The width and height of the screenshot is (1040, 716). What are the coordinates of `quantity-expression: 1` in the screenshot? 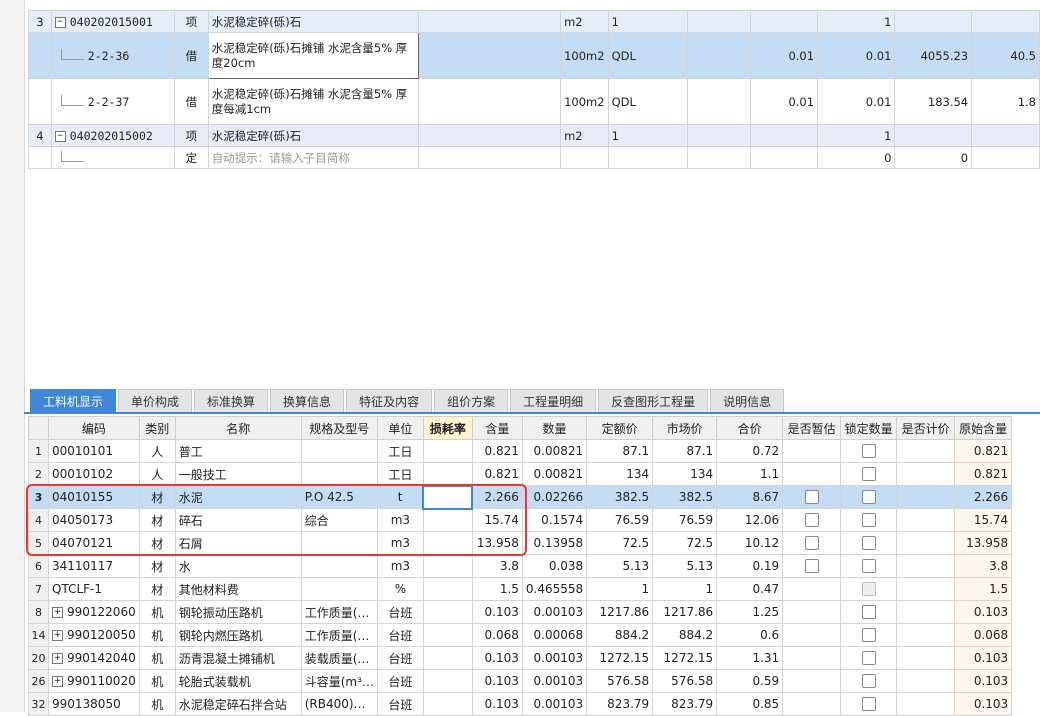 It's located at (647, 21).